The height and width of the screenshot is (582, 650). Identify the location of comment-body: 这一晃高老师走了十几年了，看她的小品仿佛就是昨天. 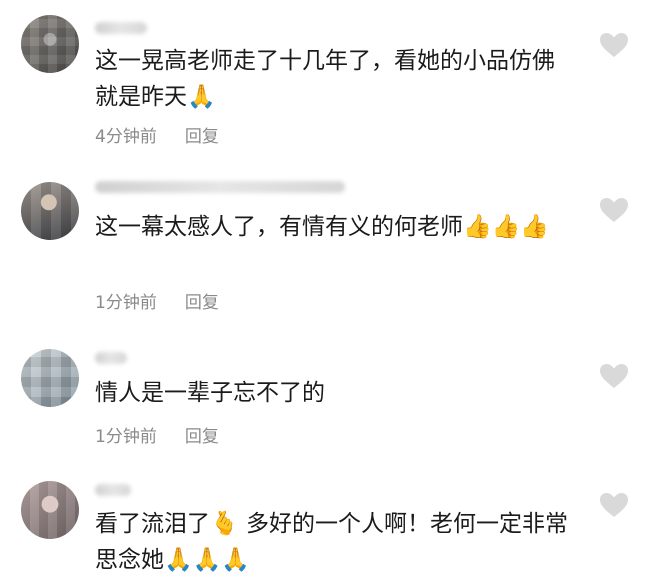
(325, 79).